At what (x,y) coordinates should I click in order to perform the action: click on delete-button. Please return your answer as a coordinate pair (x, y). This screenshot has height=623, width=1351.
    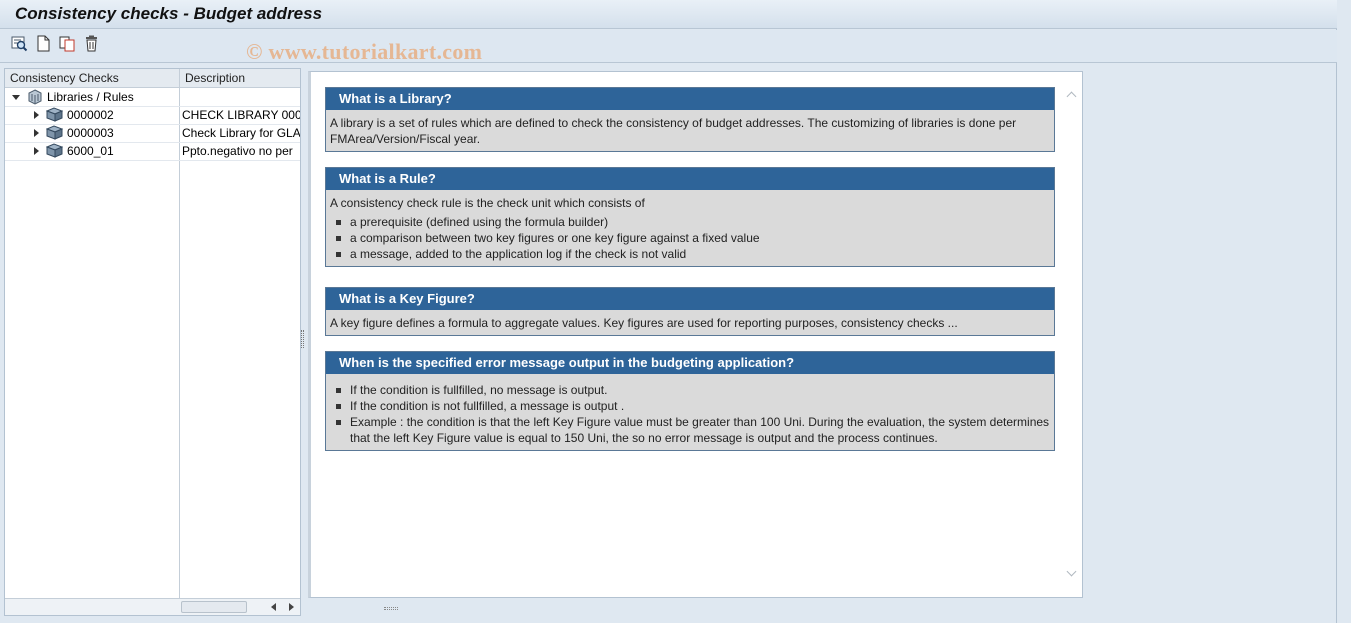
    Looking at the image, I should click on (91, 45).